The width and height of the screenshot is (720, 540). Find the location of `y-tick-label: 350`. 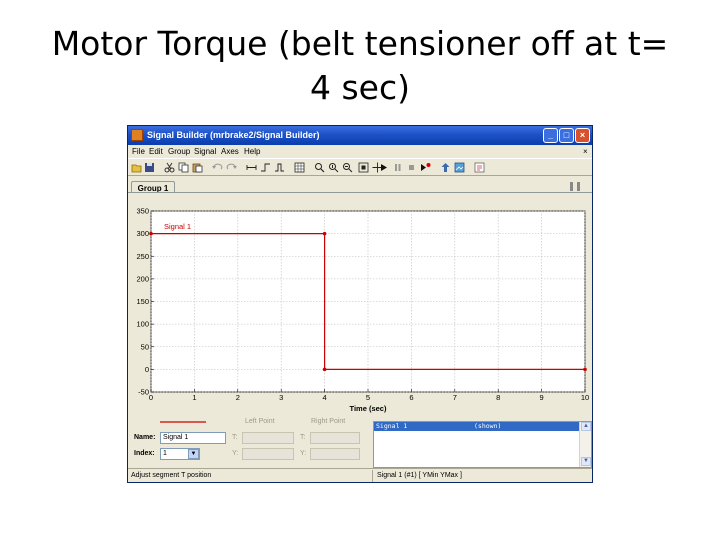

y-tick-label: 350 is located at coordinates (142, 211).